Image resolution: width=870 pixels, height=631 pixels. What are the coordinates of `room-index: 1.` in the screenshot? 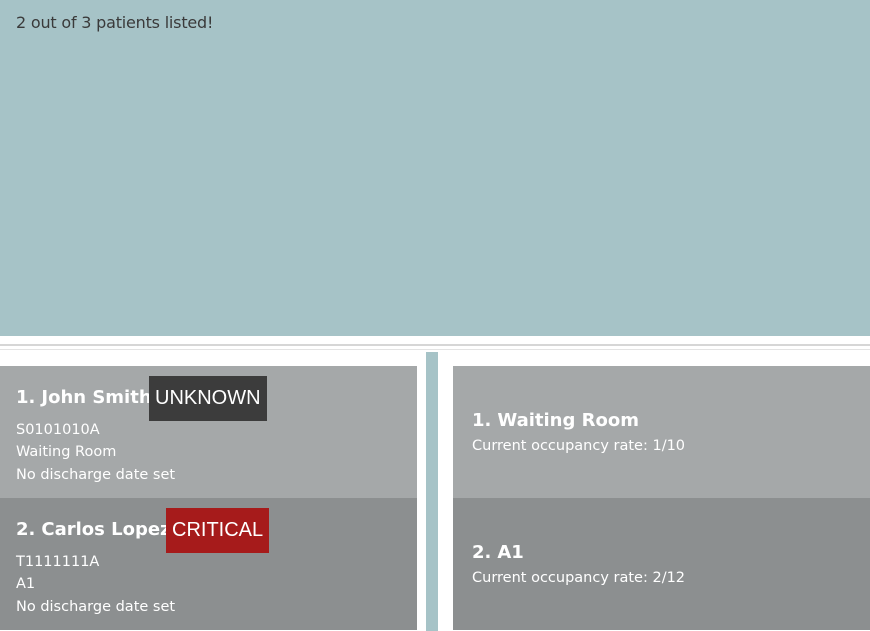 It's located at (482, 420).